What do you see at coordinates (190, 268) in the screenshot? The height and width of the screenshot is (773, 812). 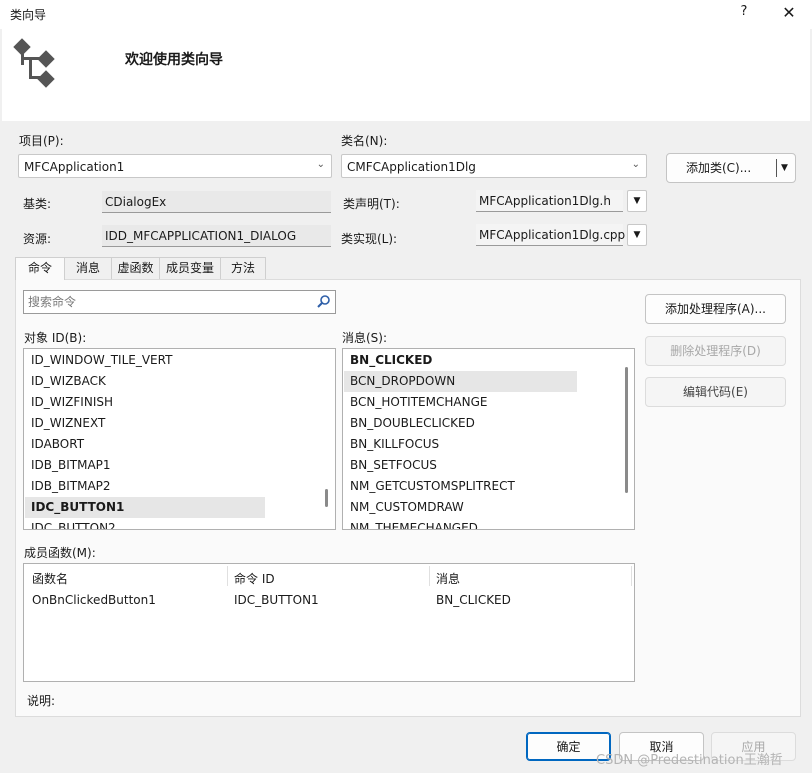 I see `tab-member-variables: 成员变量` at bounding box center [190, 268].